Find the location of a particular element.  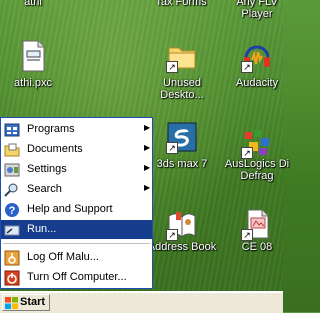

desktop-icon-athi-folder: athi is located at coordinates (35, 5).